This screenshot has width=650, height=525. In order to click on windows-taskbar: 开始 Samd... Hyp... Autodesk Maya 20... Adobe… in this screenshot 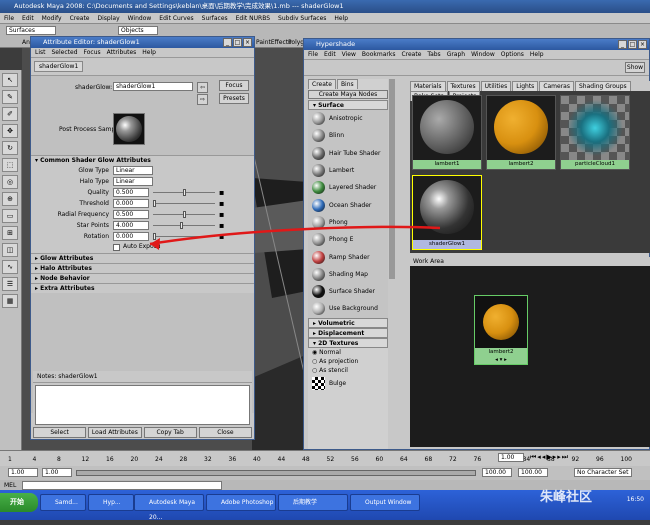, I will do `click(325, 505)`.